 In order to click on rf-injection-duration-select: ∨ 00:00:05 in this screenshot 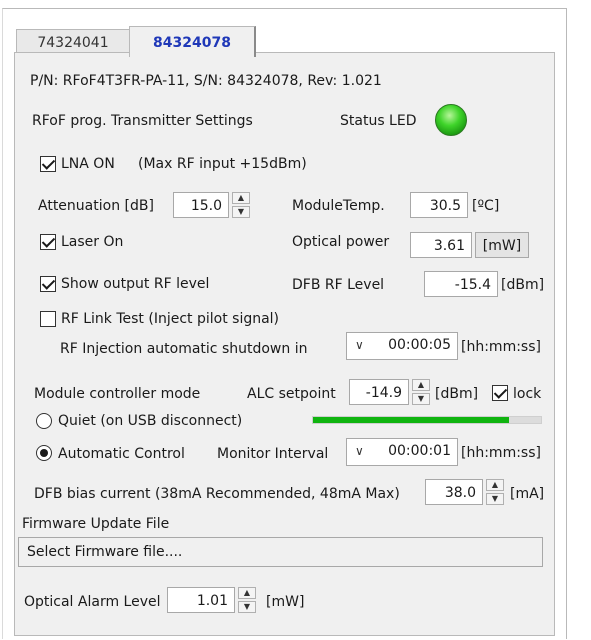, I will do `click(402, 346)`.